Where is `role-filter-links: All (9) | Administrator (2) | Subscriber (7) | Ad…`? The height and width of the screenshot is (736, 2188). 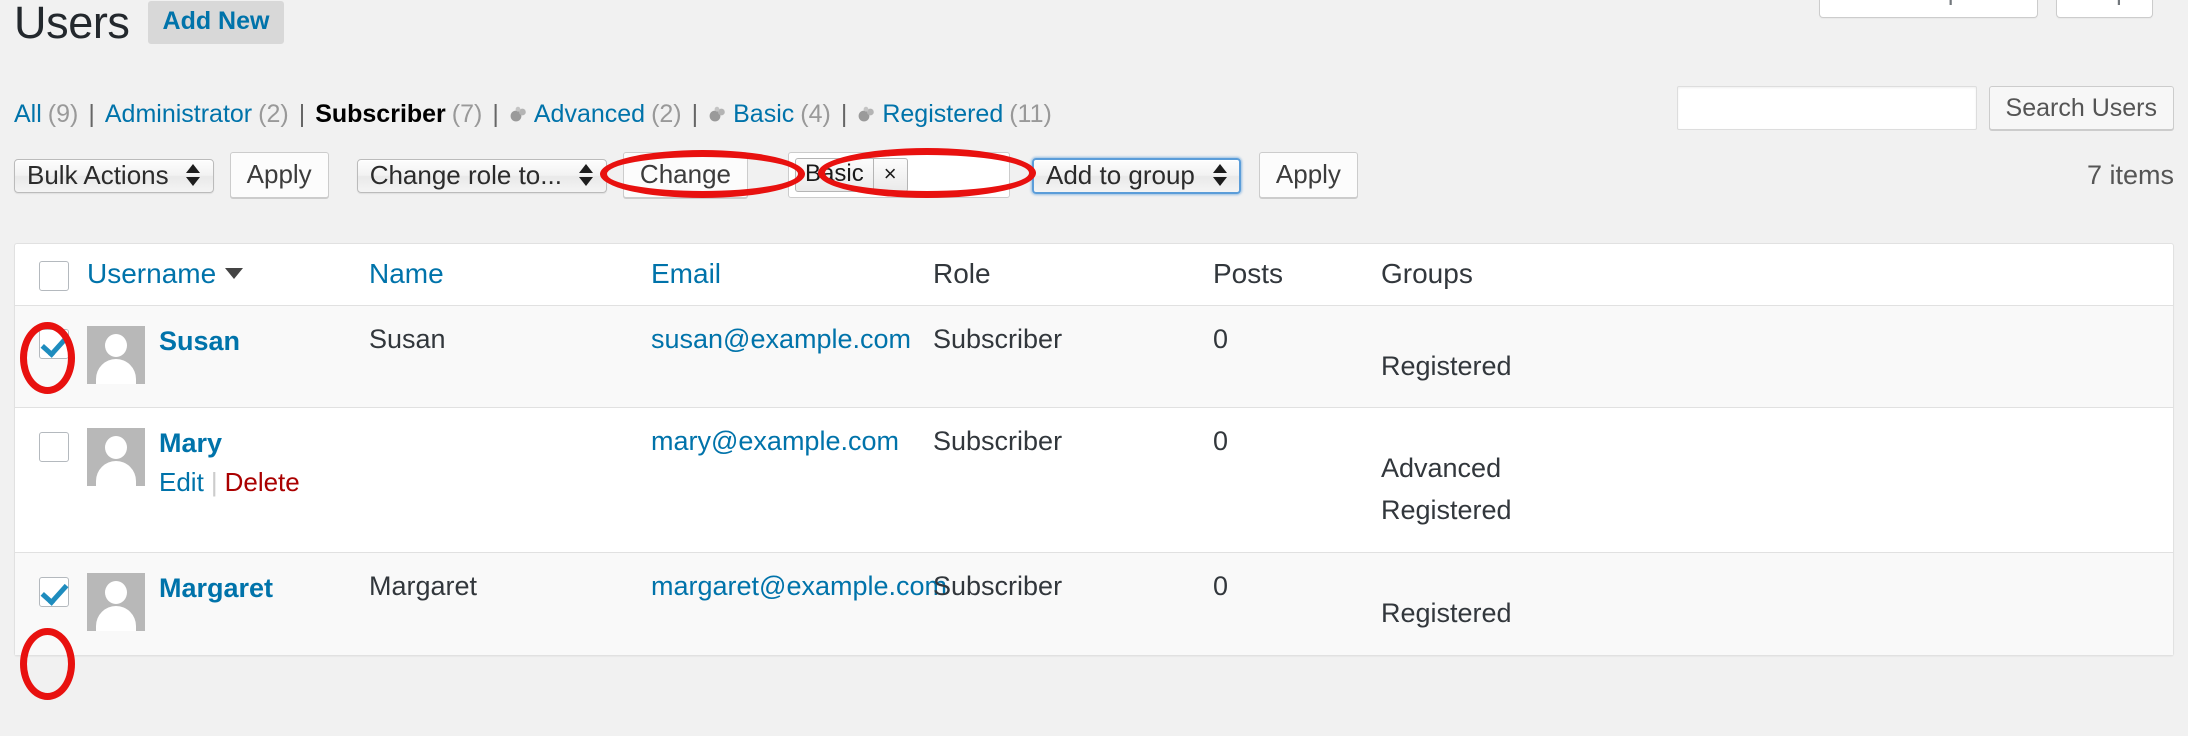
role-filter-links: All (9) | Administrator (2) | Subscriber (7) | Ad… is located at coordinates (533, 114).